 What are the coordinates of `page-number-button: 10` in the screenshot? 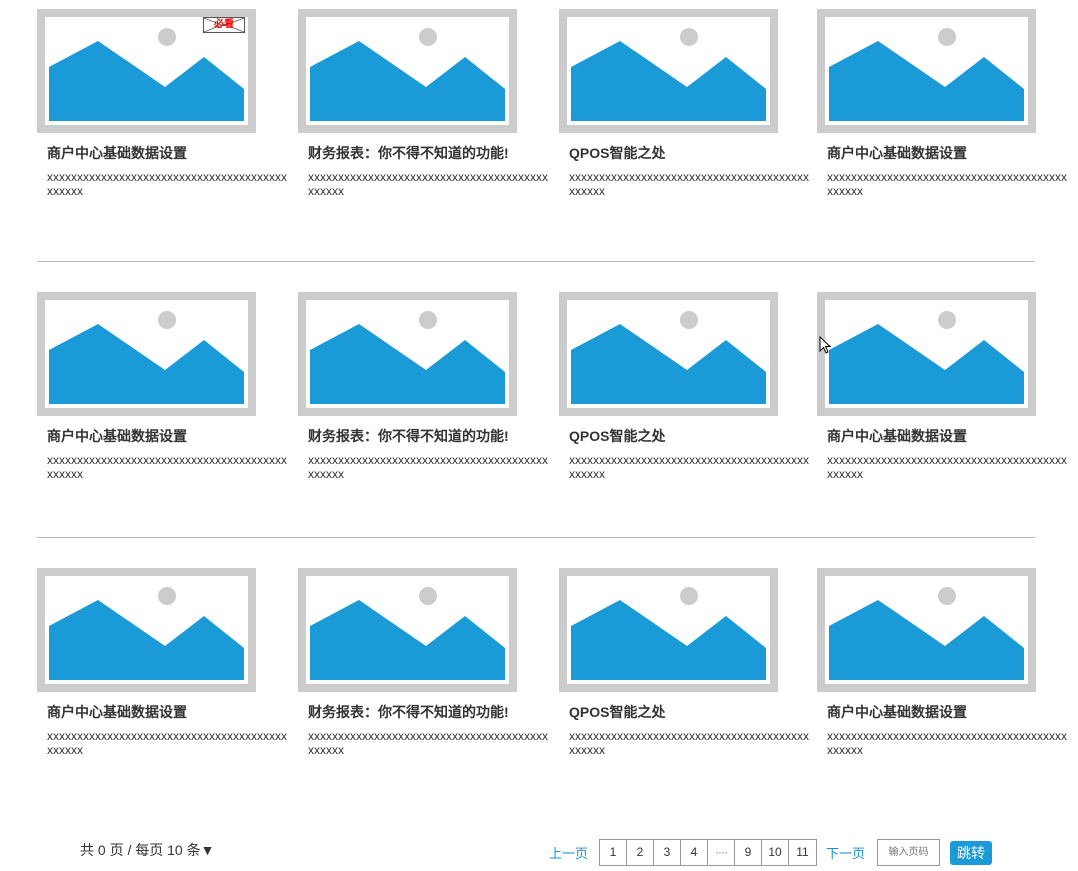 It's located at (775, 852).